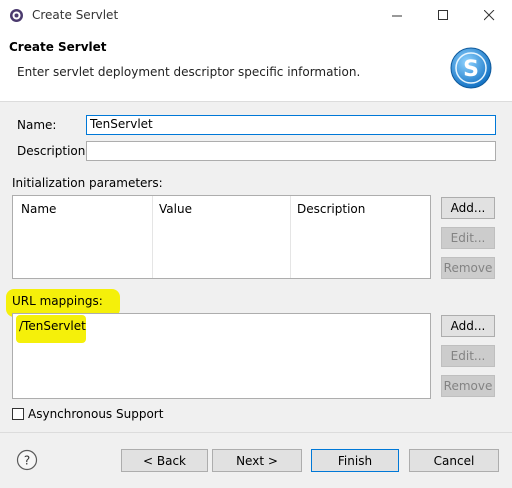 This screenshot has width=512, height=488. What do you see at coordinates (468, 268) in the screenshot?
I see `init-params-remove-button: Remove` at bounding box center [468, 268].